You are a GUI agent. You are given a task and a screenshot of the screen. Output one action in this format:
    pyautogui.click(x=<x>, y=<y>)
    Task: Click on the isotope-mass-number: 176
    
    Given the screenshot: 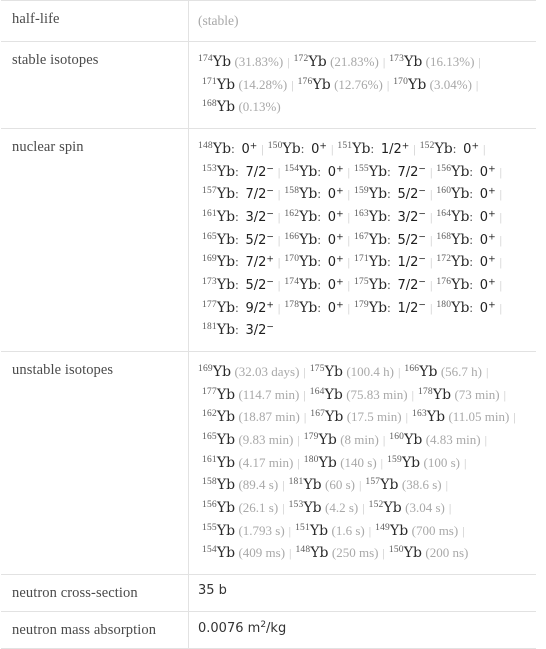 What is the action you would take?
    pyautogui.click(x=444, y=281)
    